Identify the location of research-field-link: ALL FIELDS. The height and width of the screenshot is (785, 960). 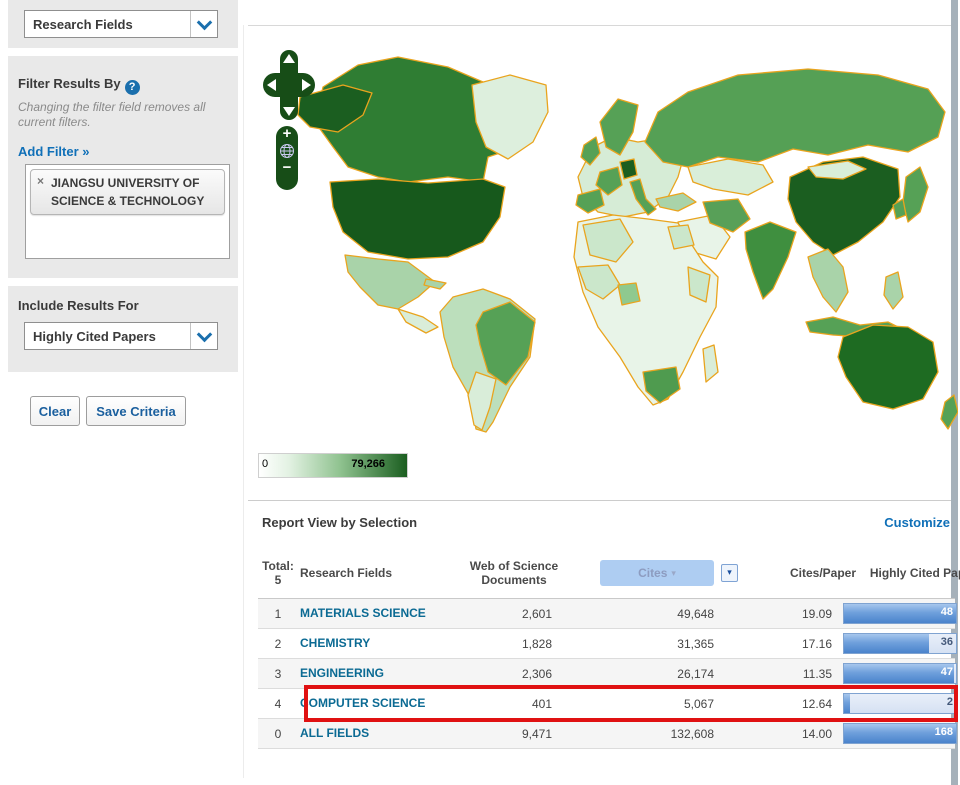
(334, 733).